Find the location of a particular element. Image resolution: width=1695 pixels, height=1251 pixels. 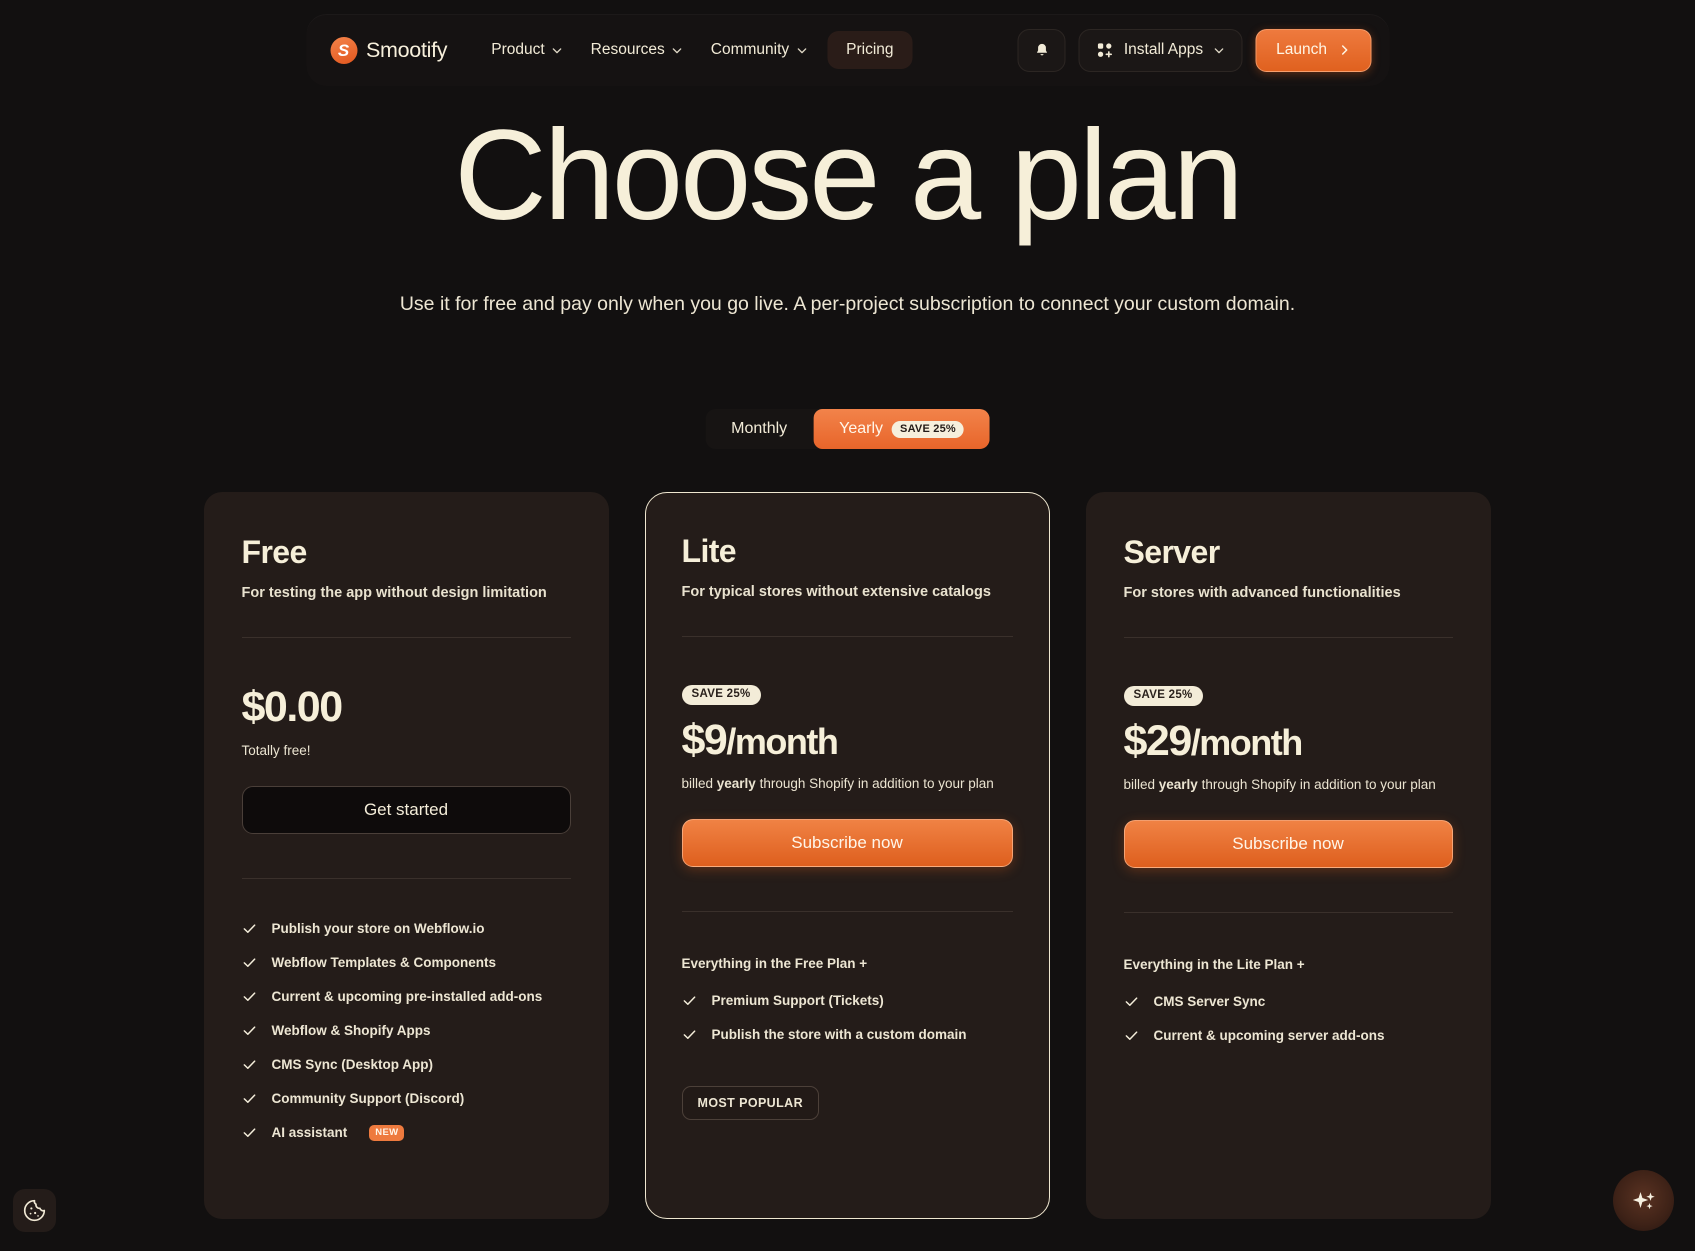

nav-item-product: Product is located at coordinates (526, 50).